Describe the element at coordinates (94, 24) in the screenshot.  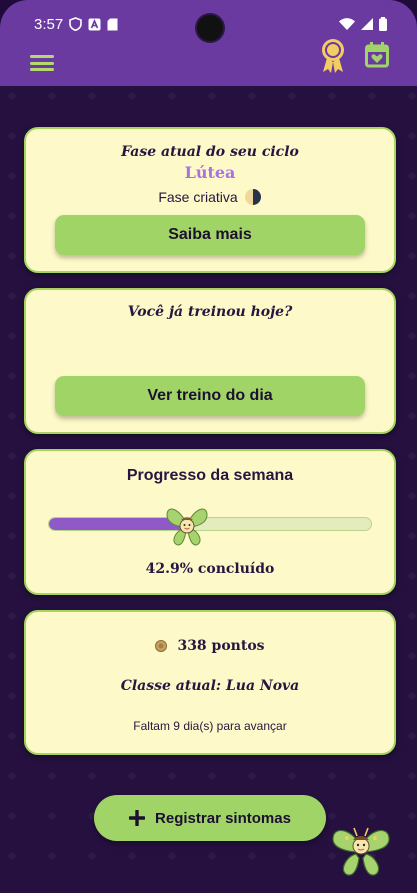
I see `app-notification-icon` at that location.